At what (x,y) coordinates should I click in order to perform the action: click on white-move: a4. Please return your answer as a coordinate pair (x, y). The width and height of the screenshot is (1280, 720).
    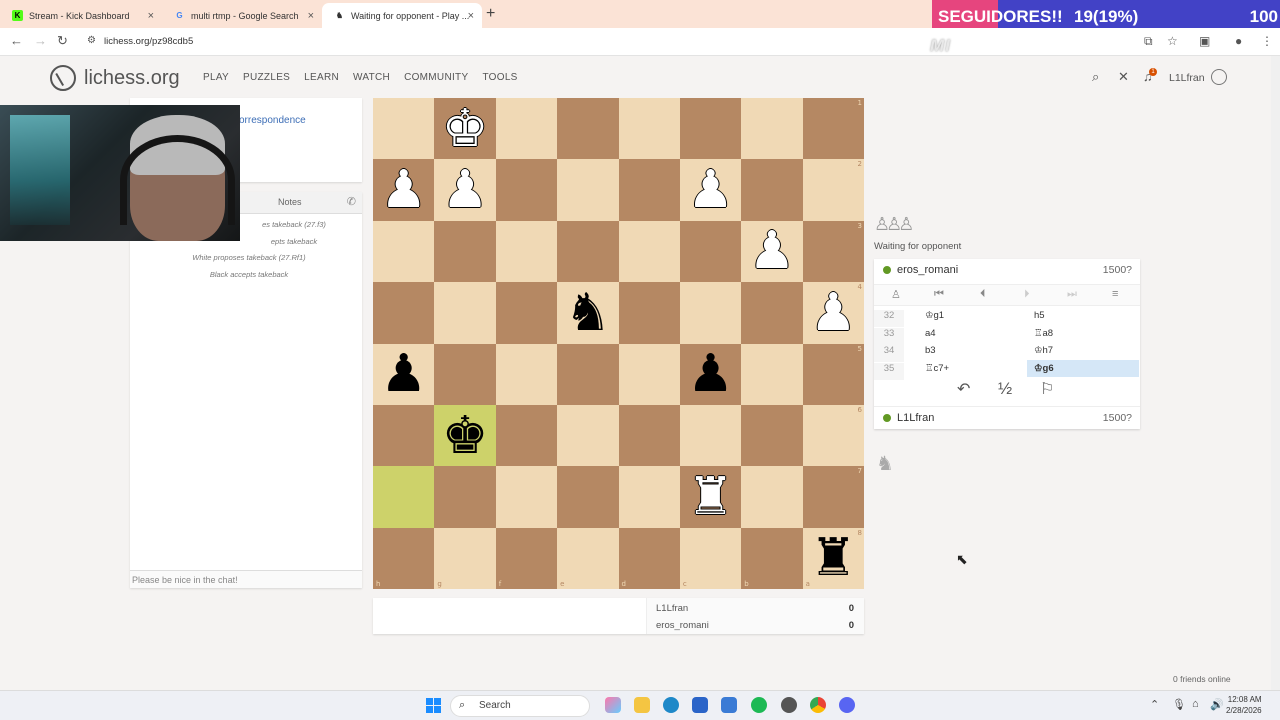
    Looking at the image, I should click on (930, 333).